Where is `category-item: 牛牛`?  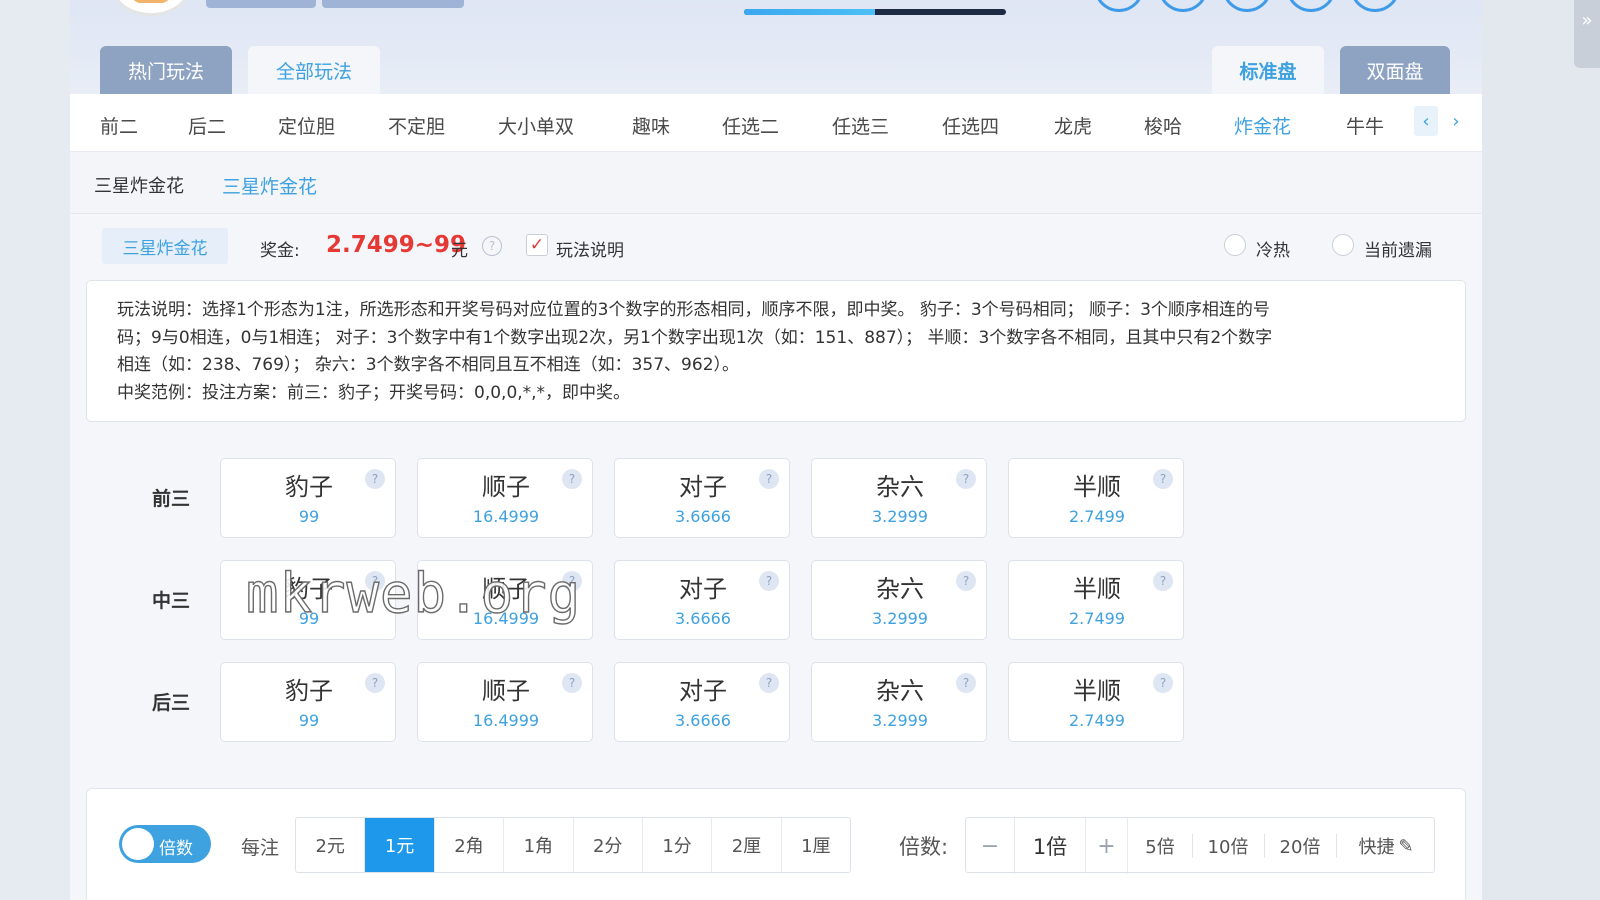
category-item: 牛牛 is located at coordinates (1365, 125).